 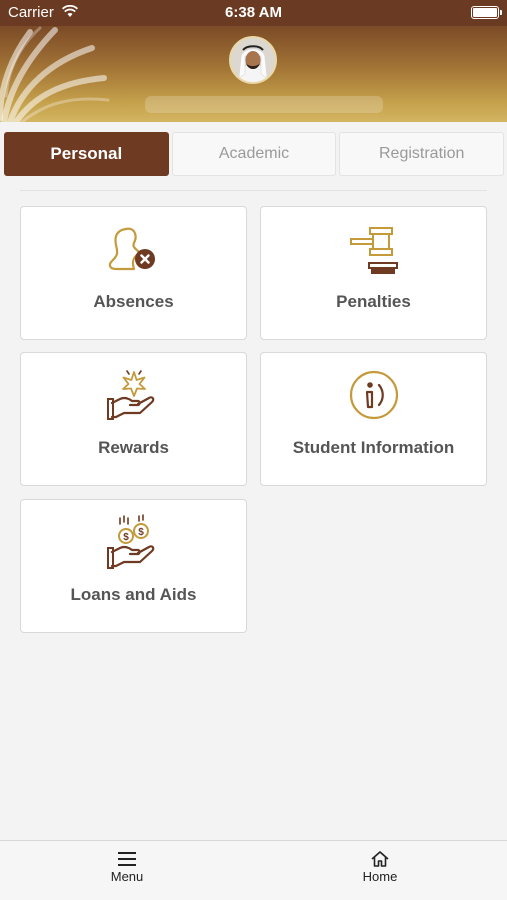 What do you see at coordinates (133, 273) in the screenshot?
I see `absences-card: Absences` at bounding box center [133, 273].